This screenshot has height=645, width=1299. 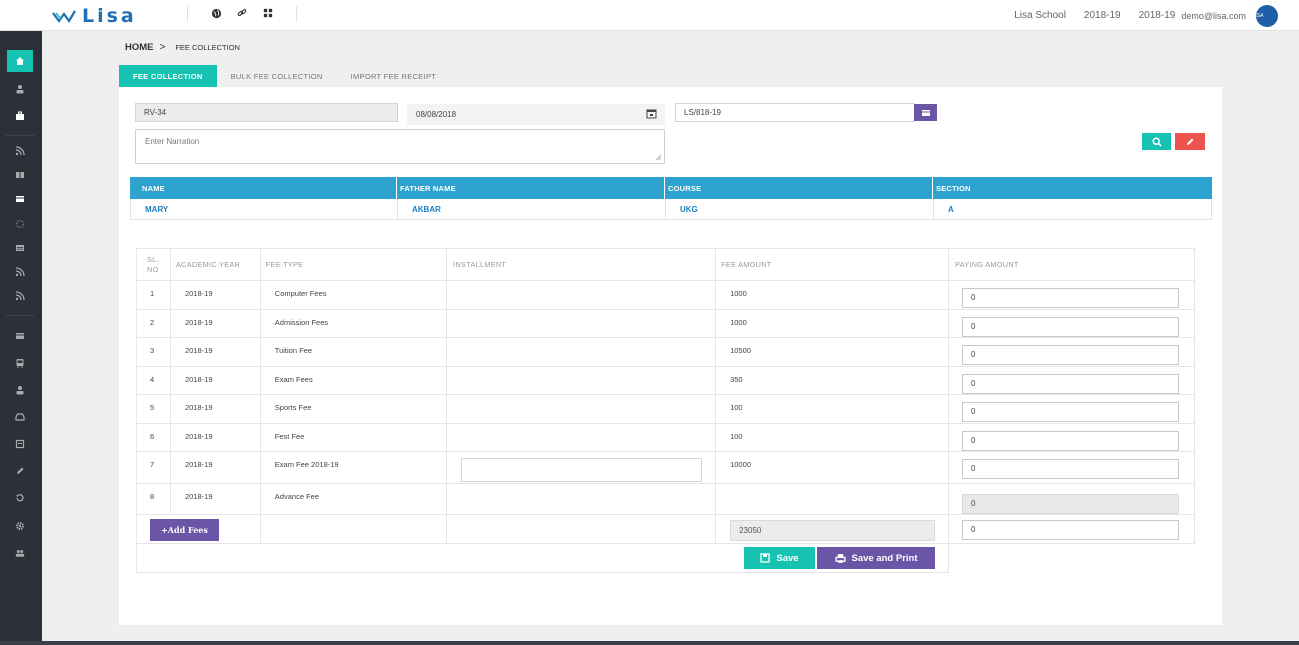 I want to click on avatar: LISA, so click(x=1265, y=15).